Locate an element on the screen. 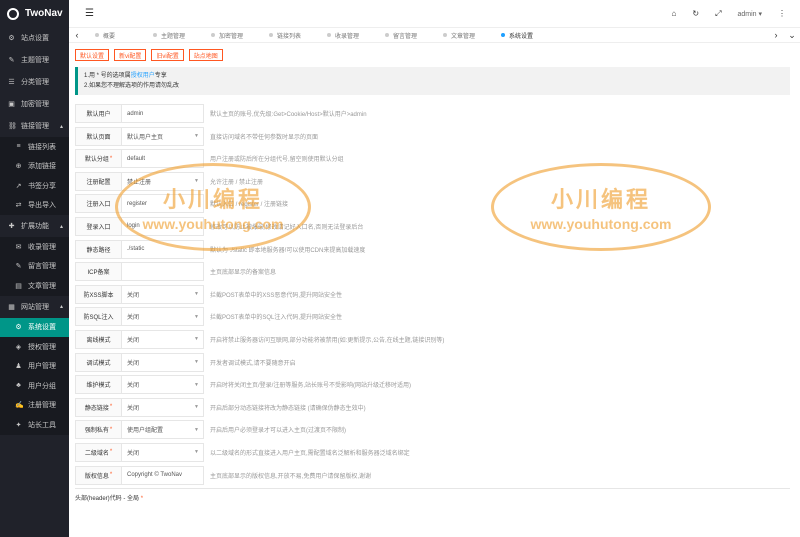 The width and height of the screenshot is (800, 537). sidebar-item-9: ⇄ 导出导入 is located at coordinates (34, 206).